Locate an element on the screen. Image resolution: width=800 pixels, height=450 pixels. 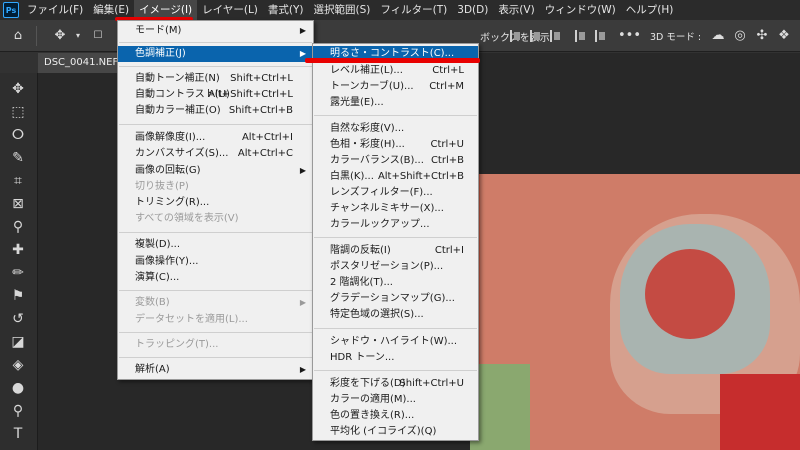
menu-item-canvas-size: カンバスサイズ(S)... Alt+Ctrl+C is located at coordinates (215, 154).